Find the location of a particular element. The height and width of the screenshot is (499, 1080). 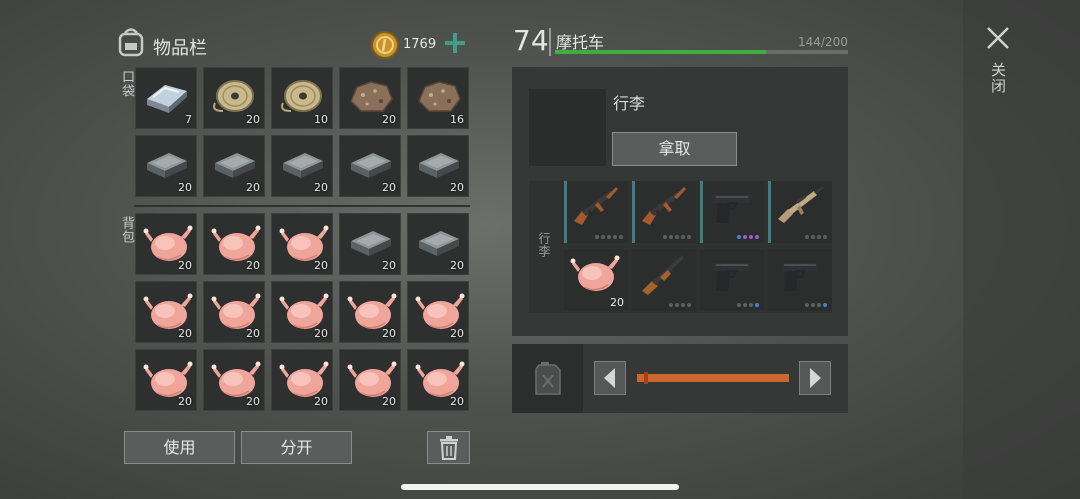

chevron-left-icon is located at coordinates (609, 378).